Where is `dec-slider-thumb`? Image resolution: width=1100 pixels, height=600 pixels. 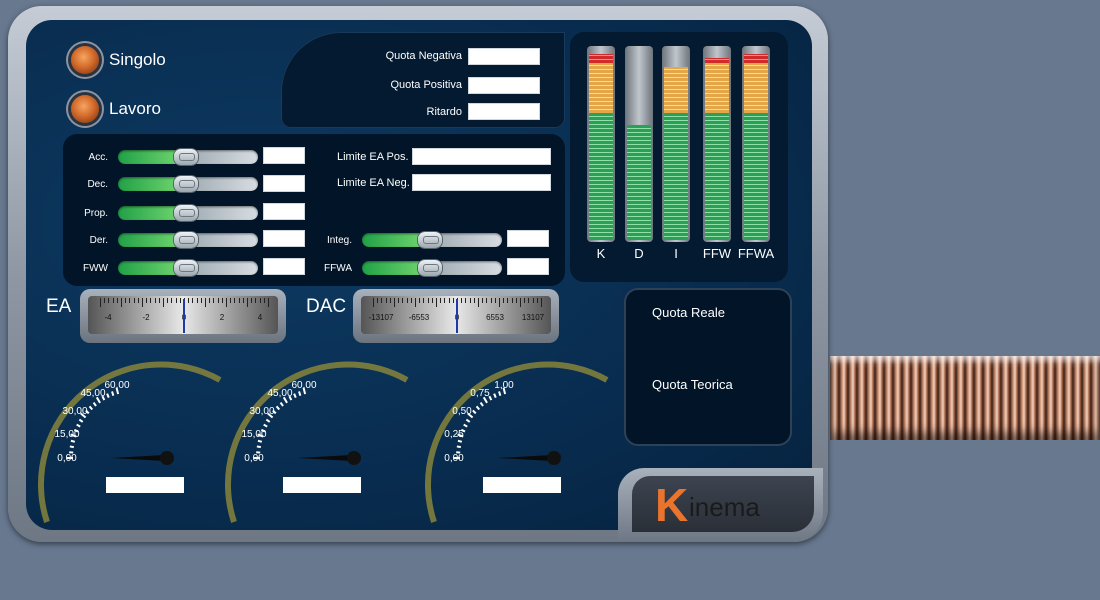
dec-slider-thumb is located at coordinates (186, 184).